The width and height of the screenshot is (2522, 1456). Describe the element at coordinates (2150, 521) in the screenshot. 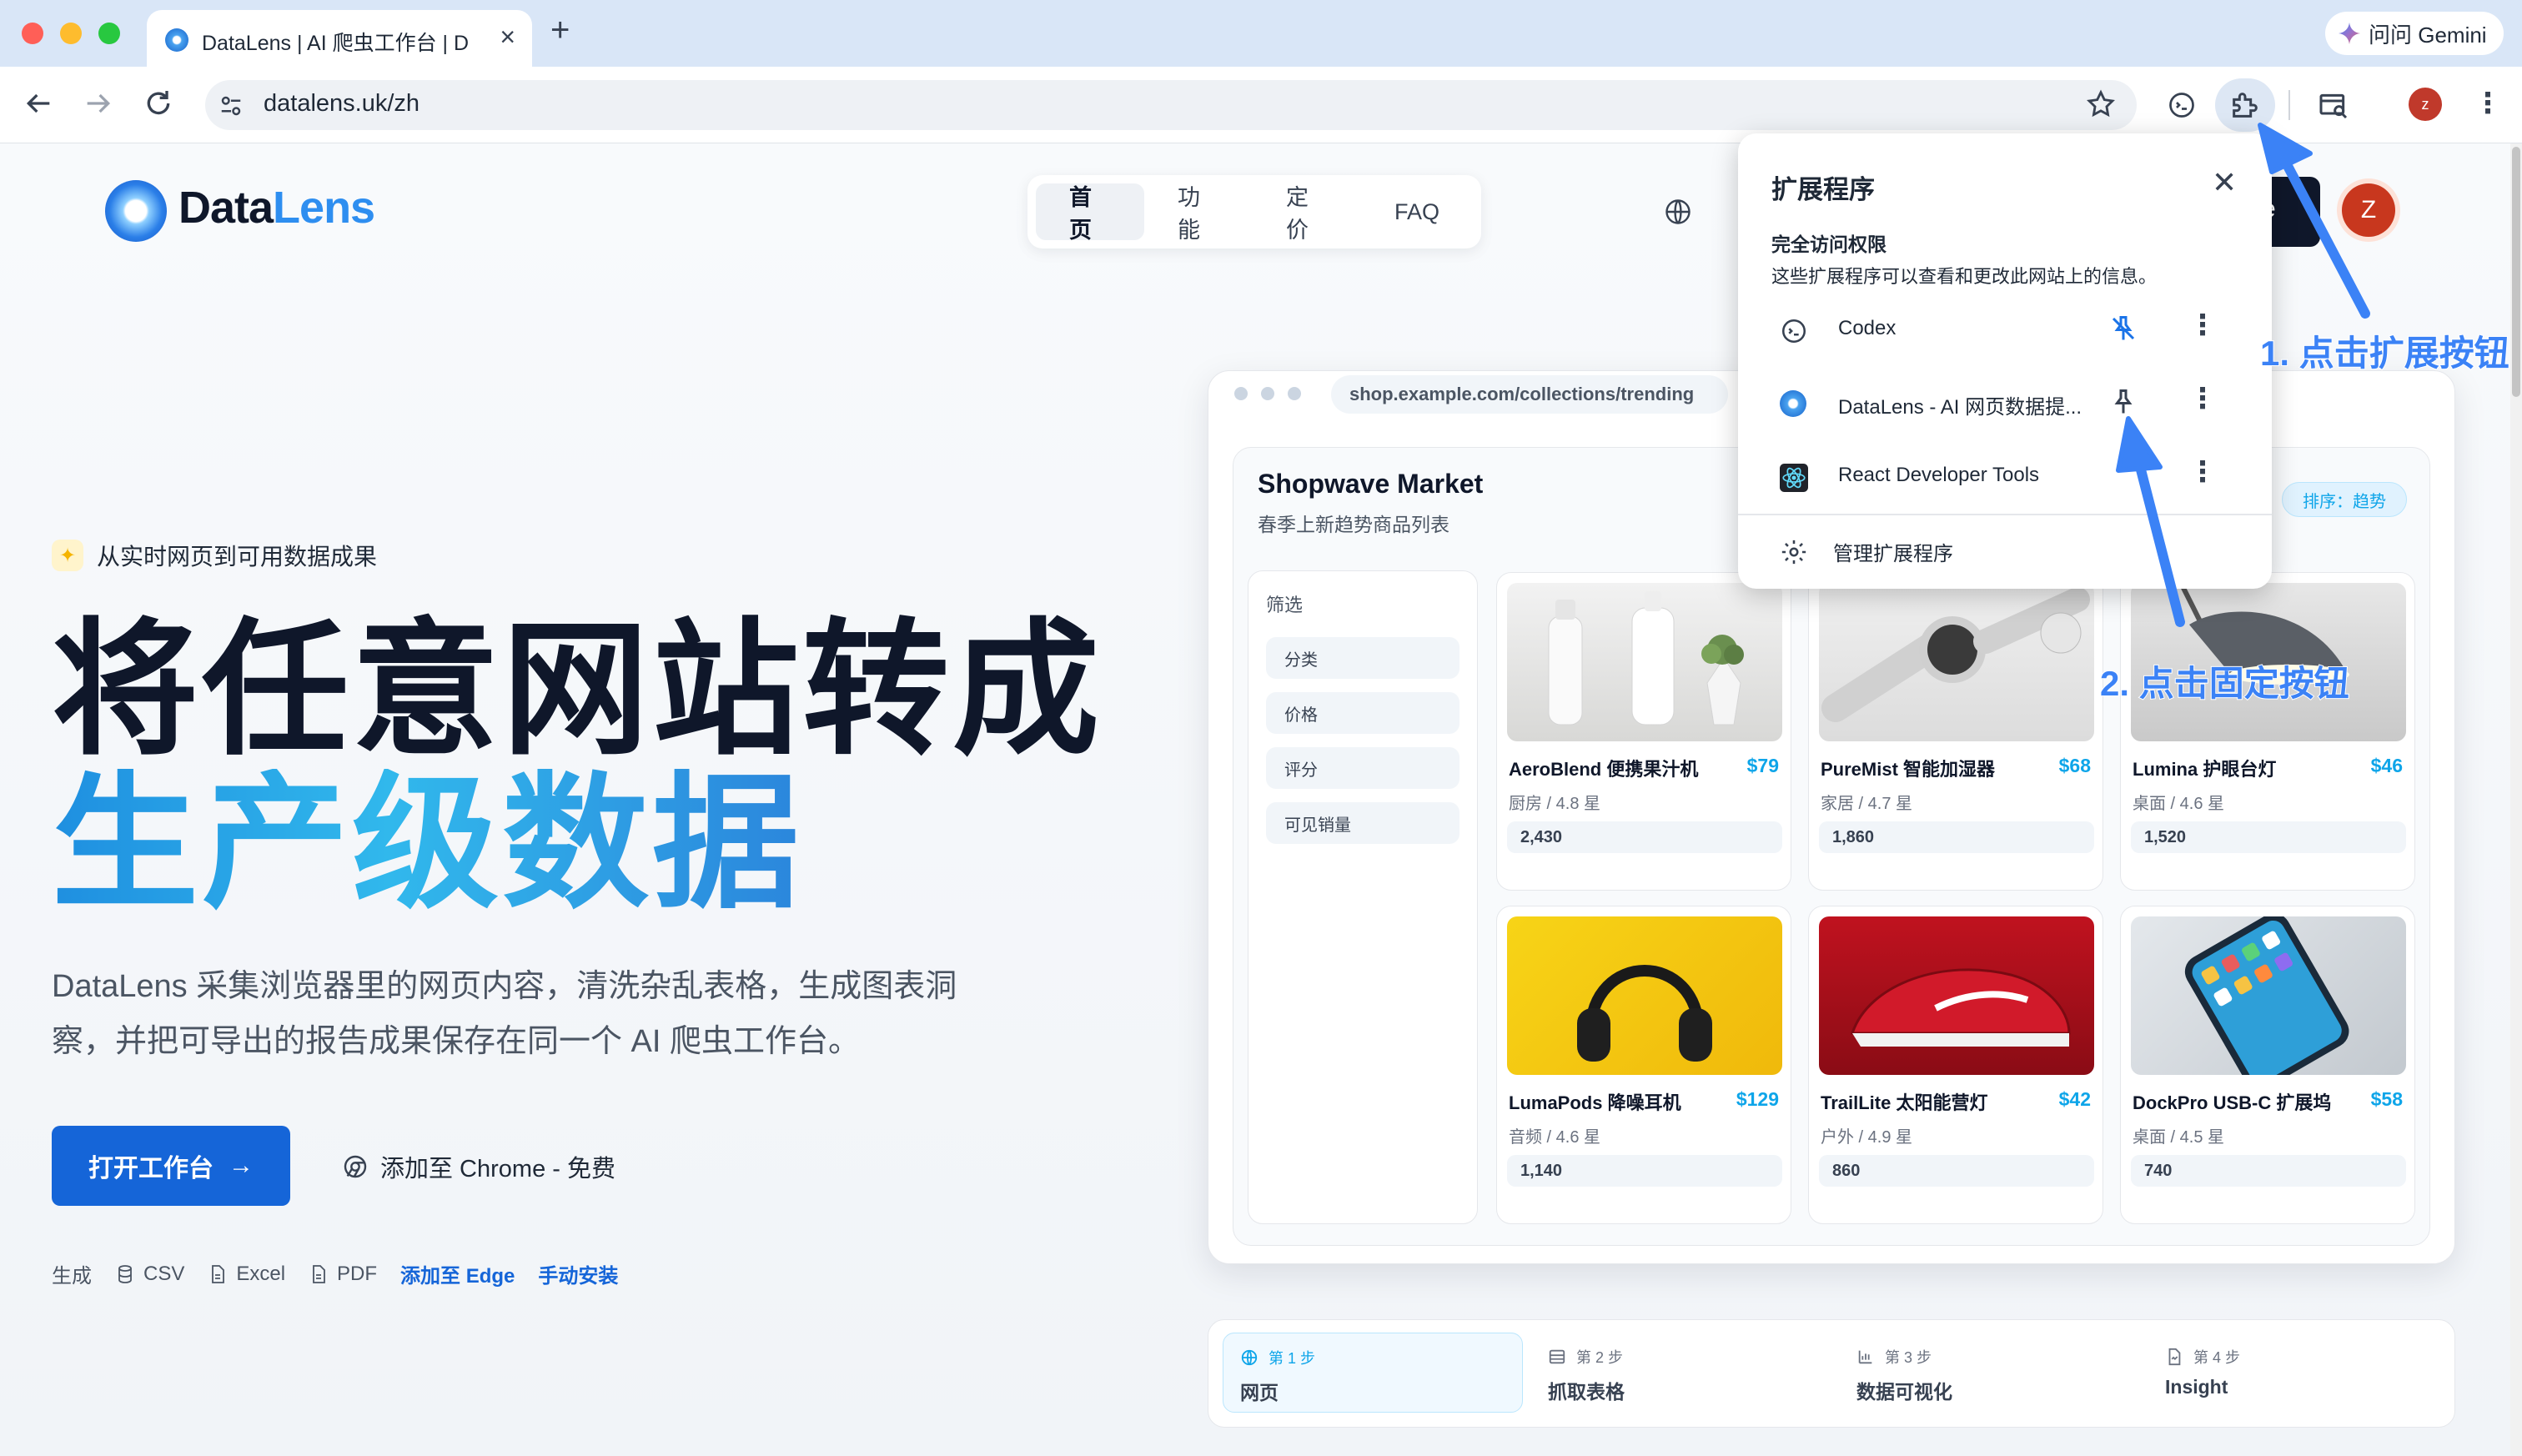

I see `arrow-to-pin-button` at that location.